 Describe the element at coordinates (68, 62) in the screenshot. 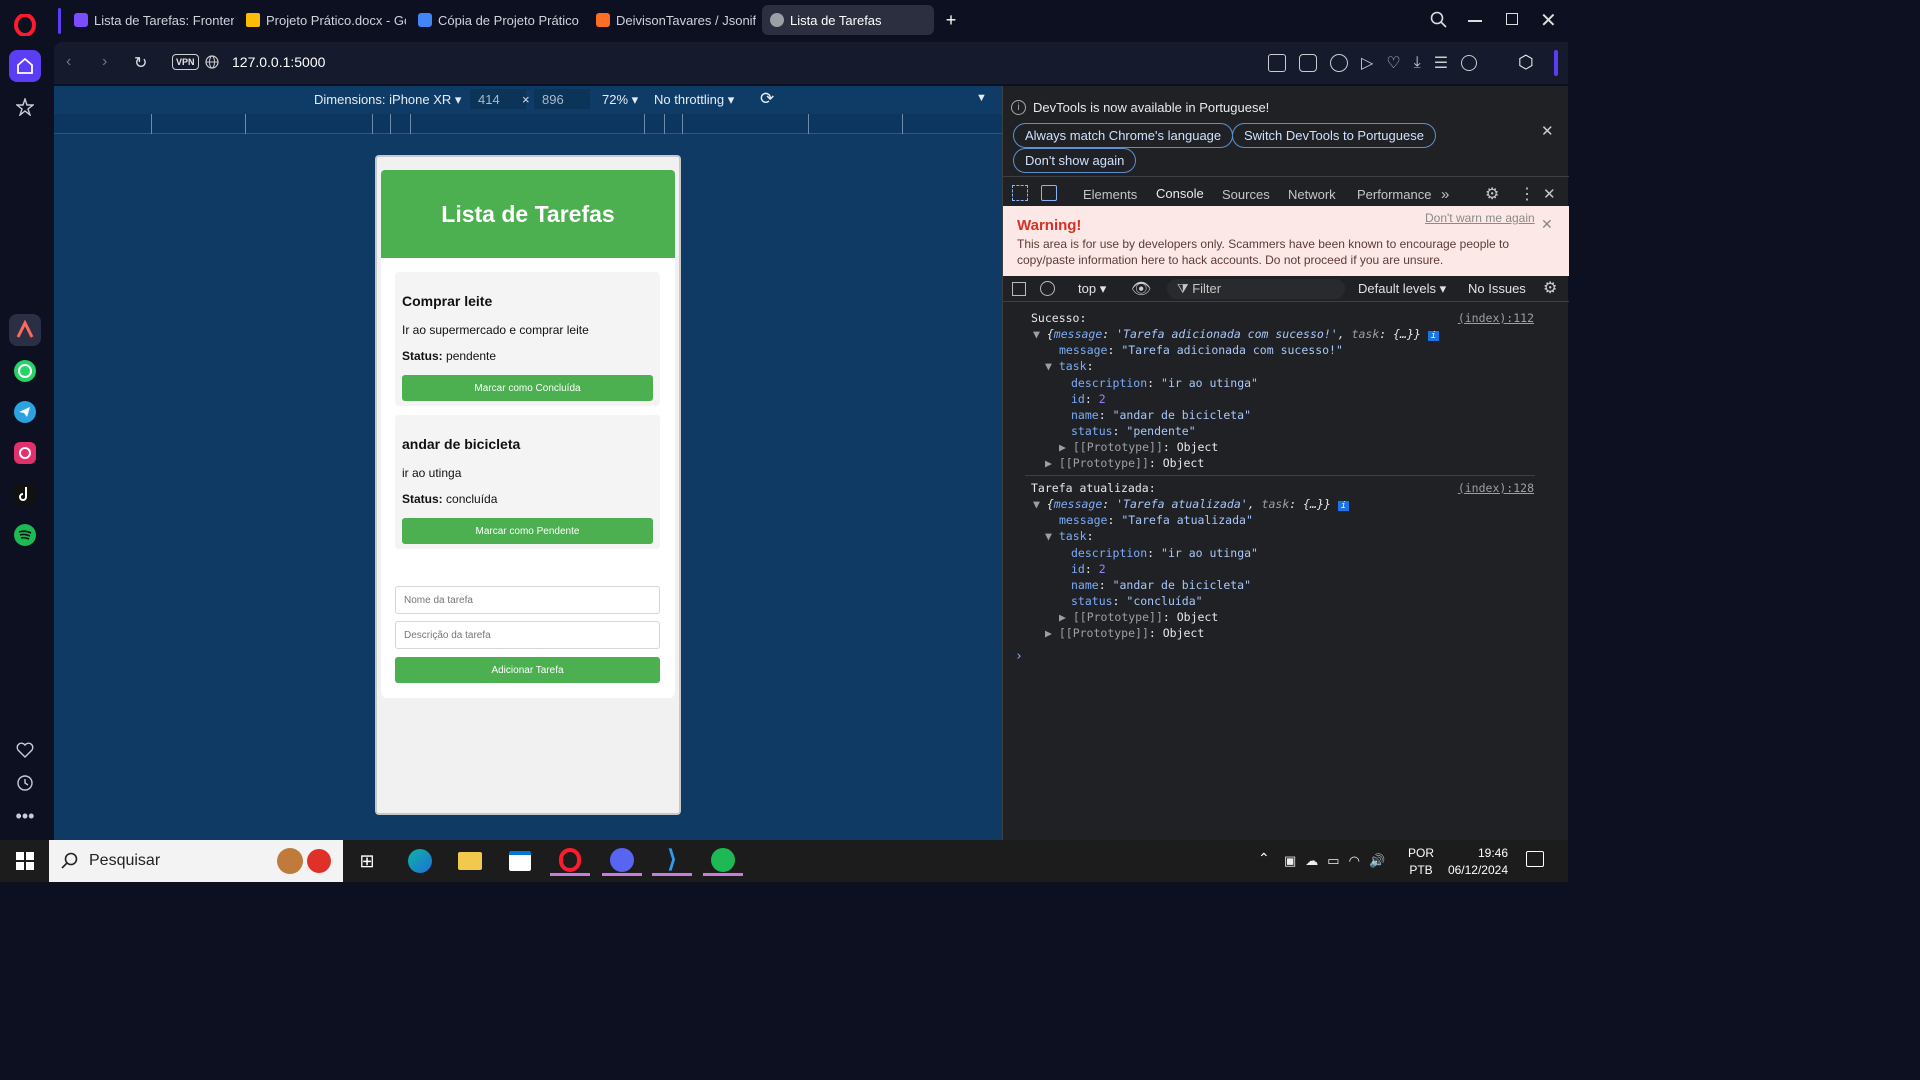

I see `back-icon: ‹` at that location.